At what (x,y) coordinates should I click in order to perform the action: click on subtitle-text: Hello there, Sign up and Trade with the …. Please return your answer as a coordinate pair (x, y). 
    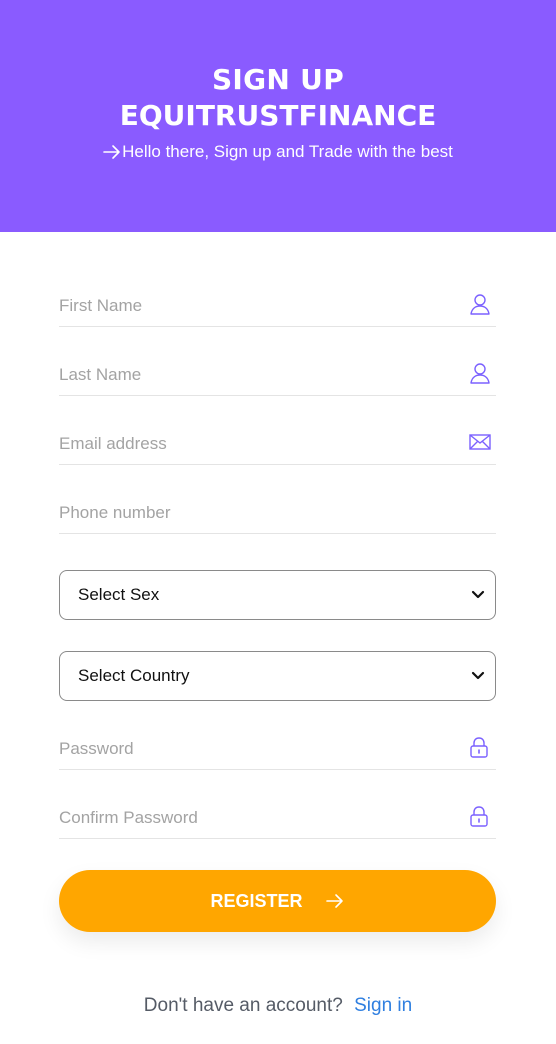
    Looking at the image, I should click on (287, 151).